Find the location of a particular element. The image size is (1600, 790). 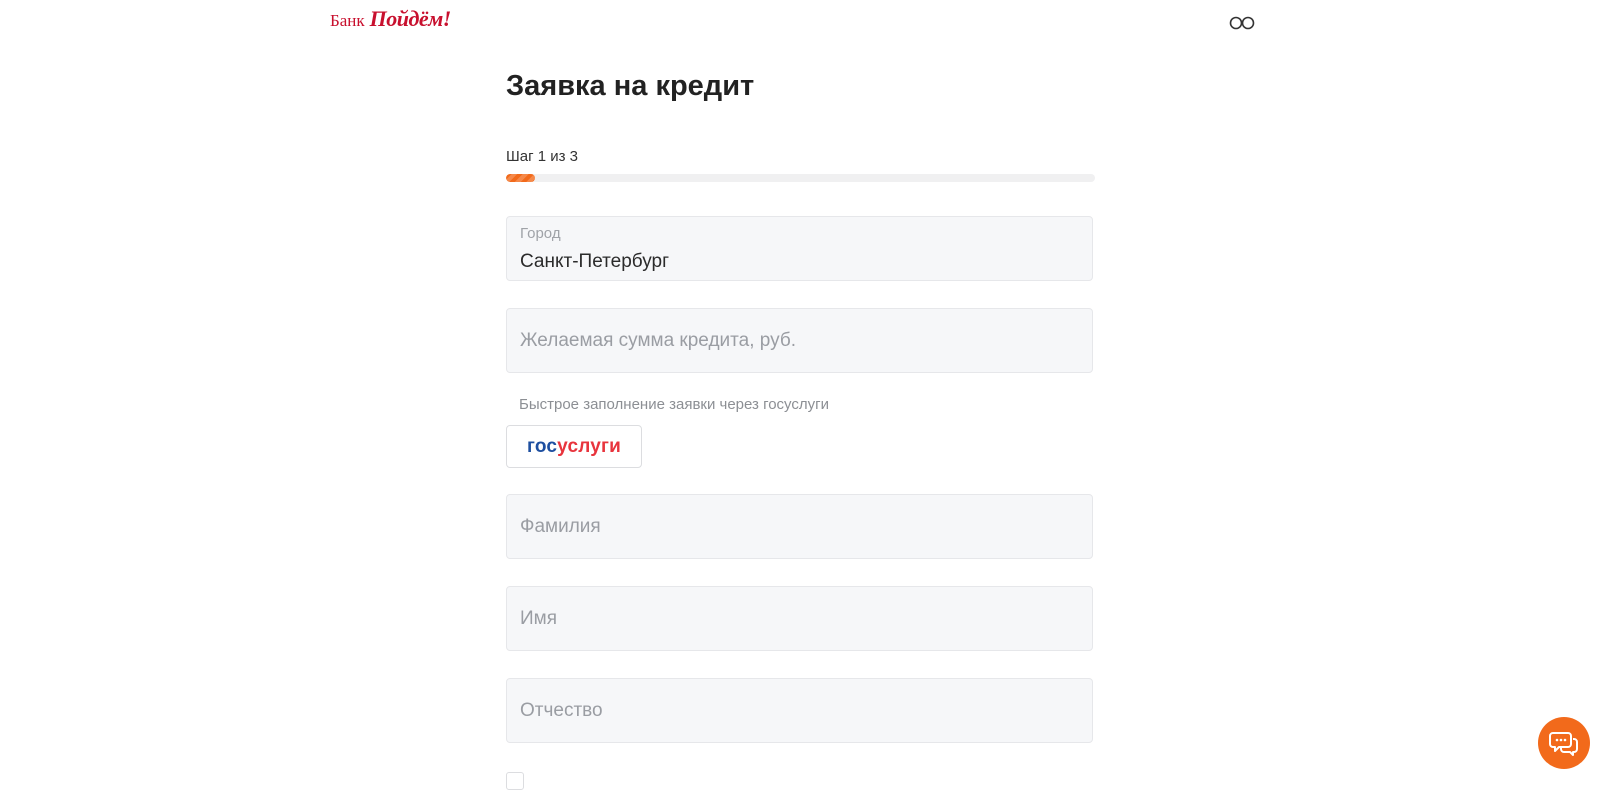

city-field: Город Санкт-Петербург is located at coordinates (799, 248).